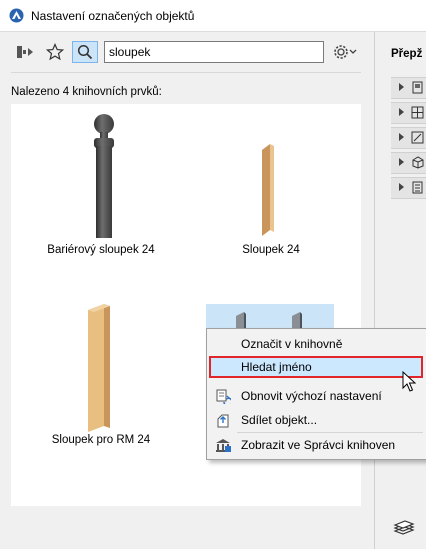  I want to click on barrier-post-thumbnail, so click(104, 176).